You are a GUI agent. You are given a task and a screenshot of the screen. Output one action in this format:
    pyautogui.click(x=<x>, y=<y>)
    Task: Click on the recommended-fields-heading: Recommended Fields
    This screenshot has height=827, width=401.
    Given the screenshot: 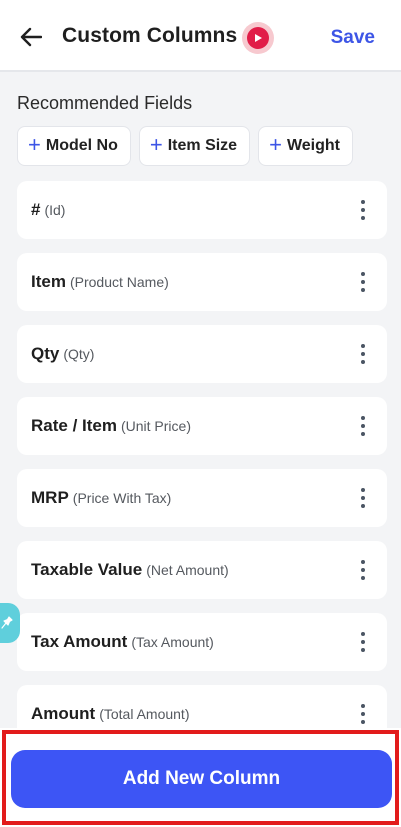 What is the action you would take?
    pyautogui.click(x=105, y=103)
    